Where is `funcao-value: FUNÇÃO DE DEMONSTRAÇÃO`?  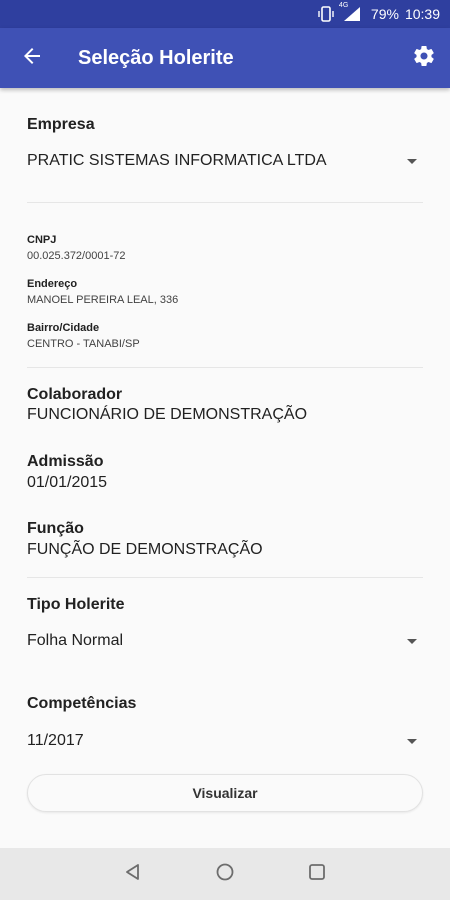 funcao-value: FUNÇÃO DE DEMONSTRAÇÃO is located at coordinates (145, 549).